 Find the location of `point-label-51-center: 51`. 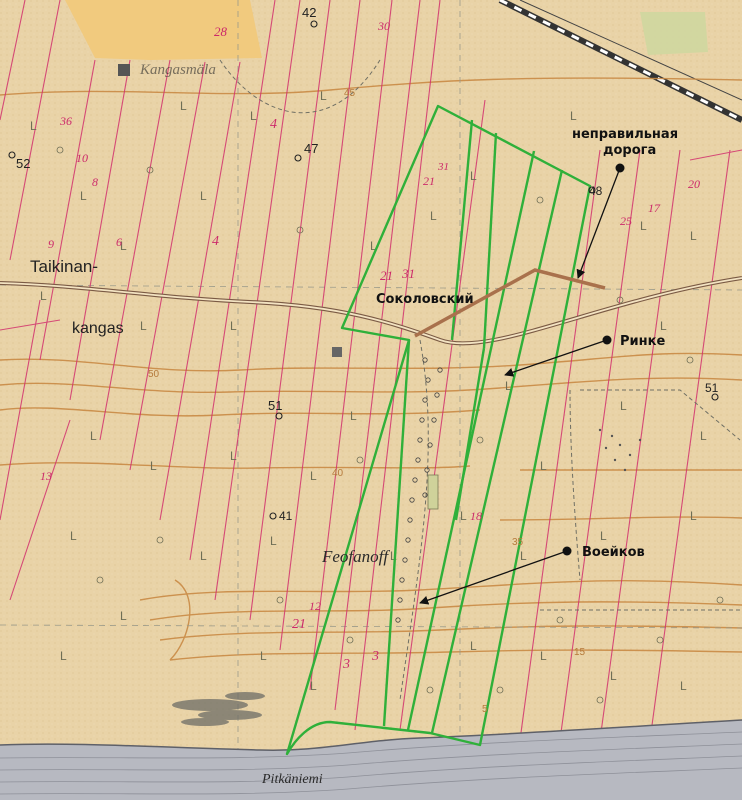

point-label-51-center: 51 is located at coordinates (275, 405).